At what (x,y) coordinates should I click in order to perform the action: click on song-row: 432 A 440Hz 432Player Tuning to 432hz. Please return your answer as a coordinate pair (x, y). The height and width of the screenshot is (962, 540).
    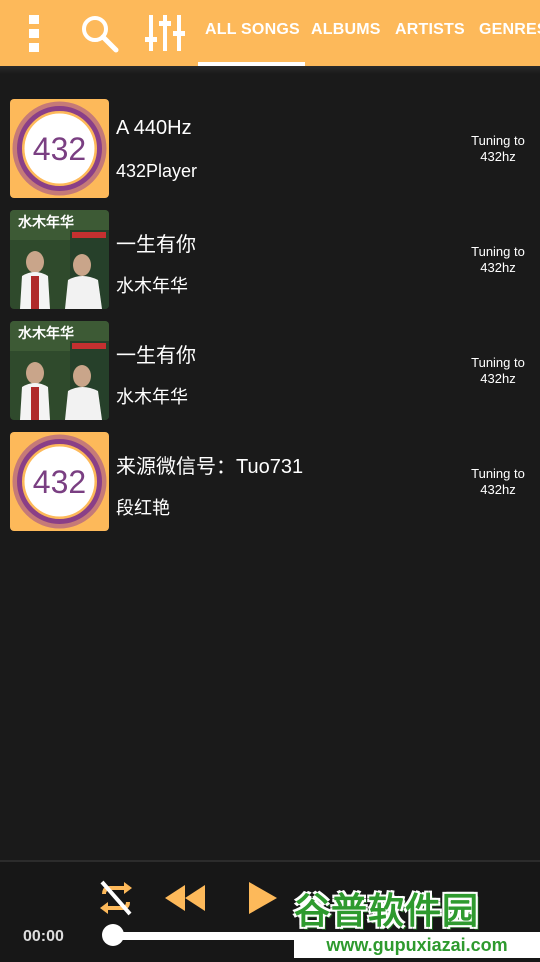
    Looking at the image, I should click on (270, 149).